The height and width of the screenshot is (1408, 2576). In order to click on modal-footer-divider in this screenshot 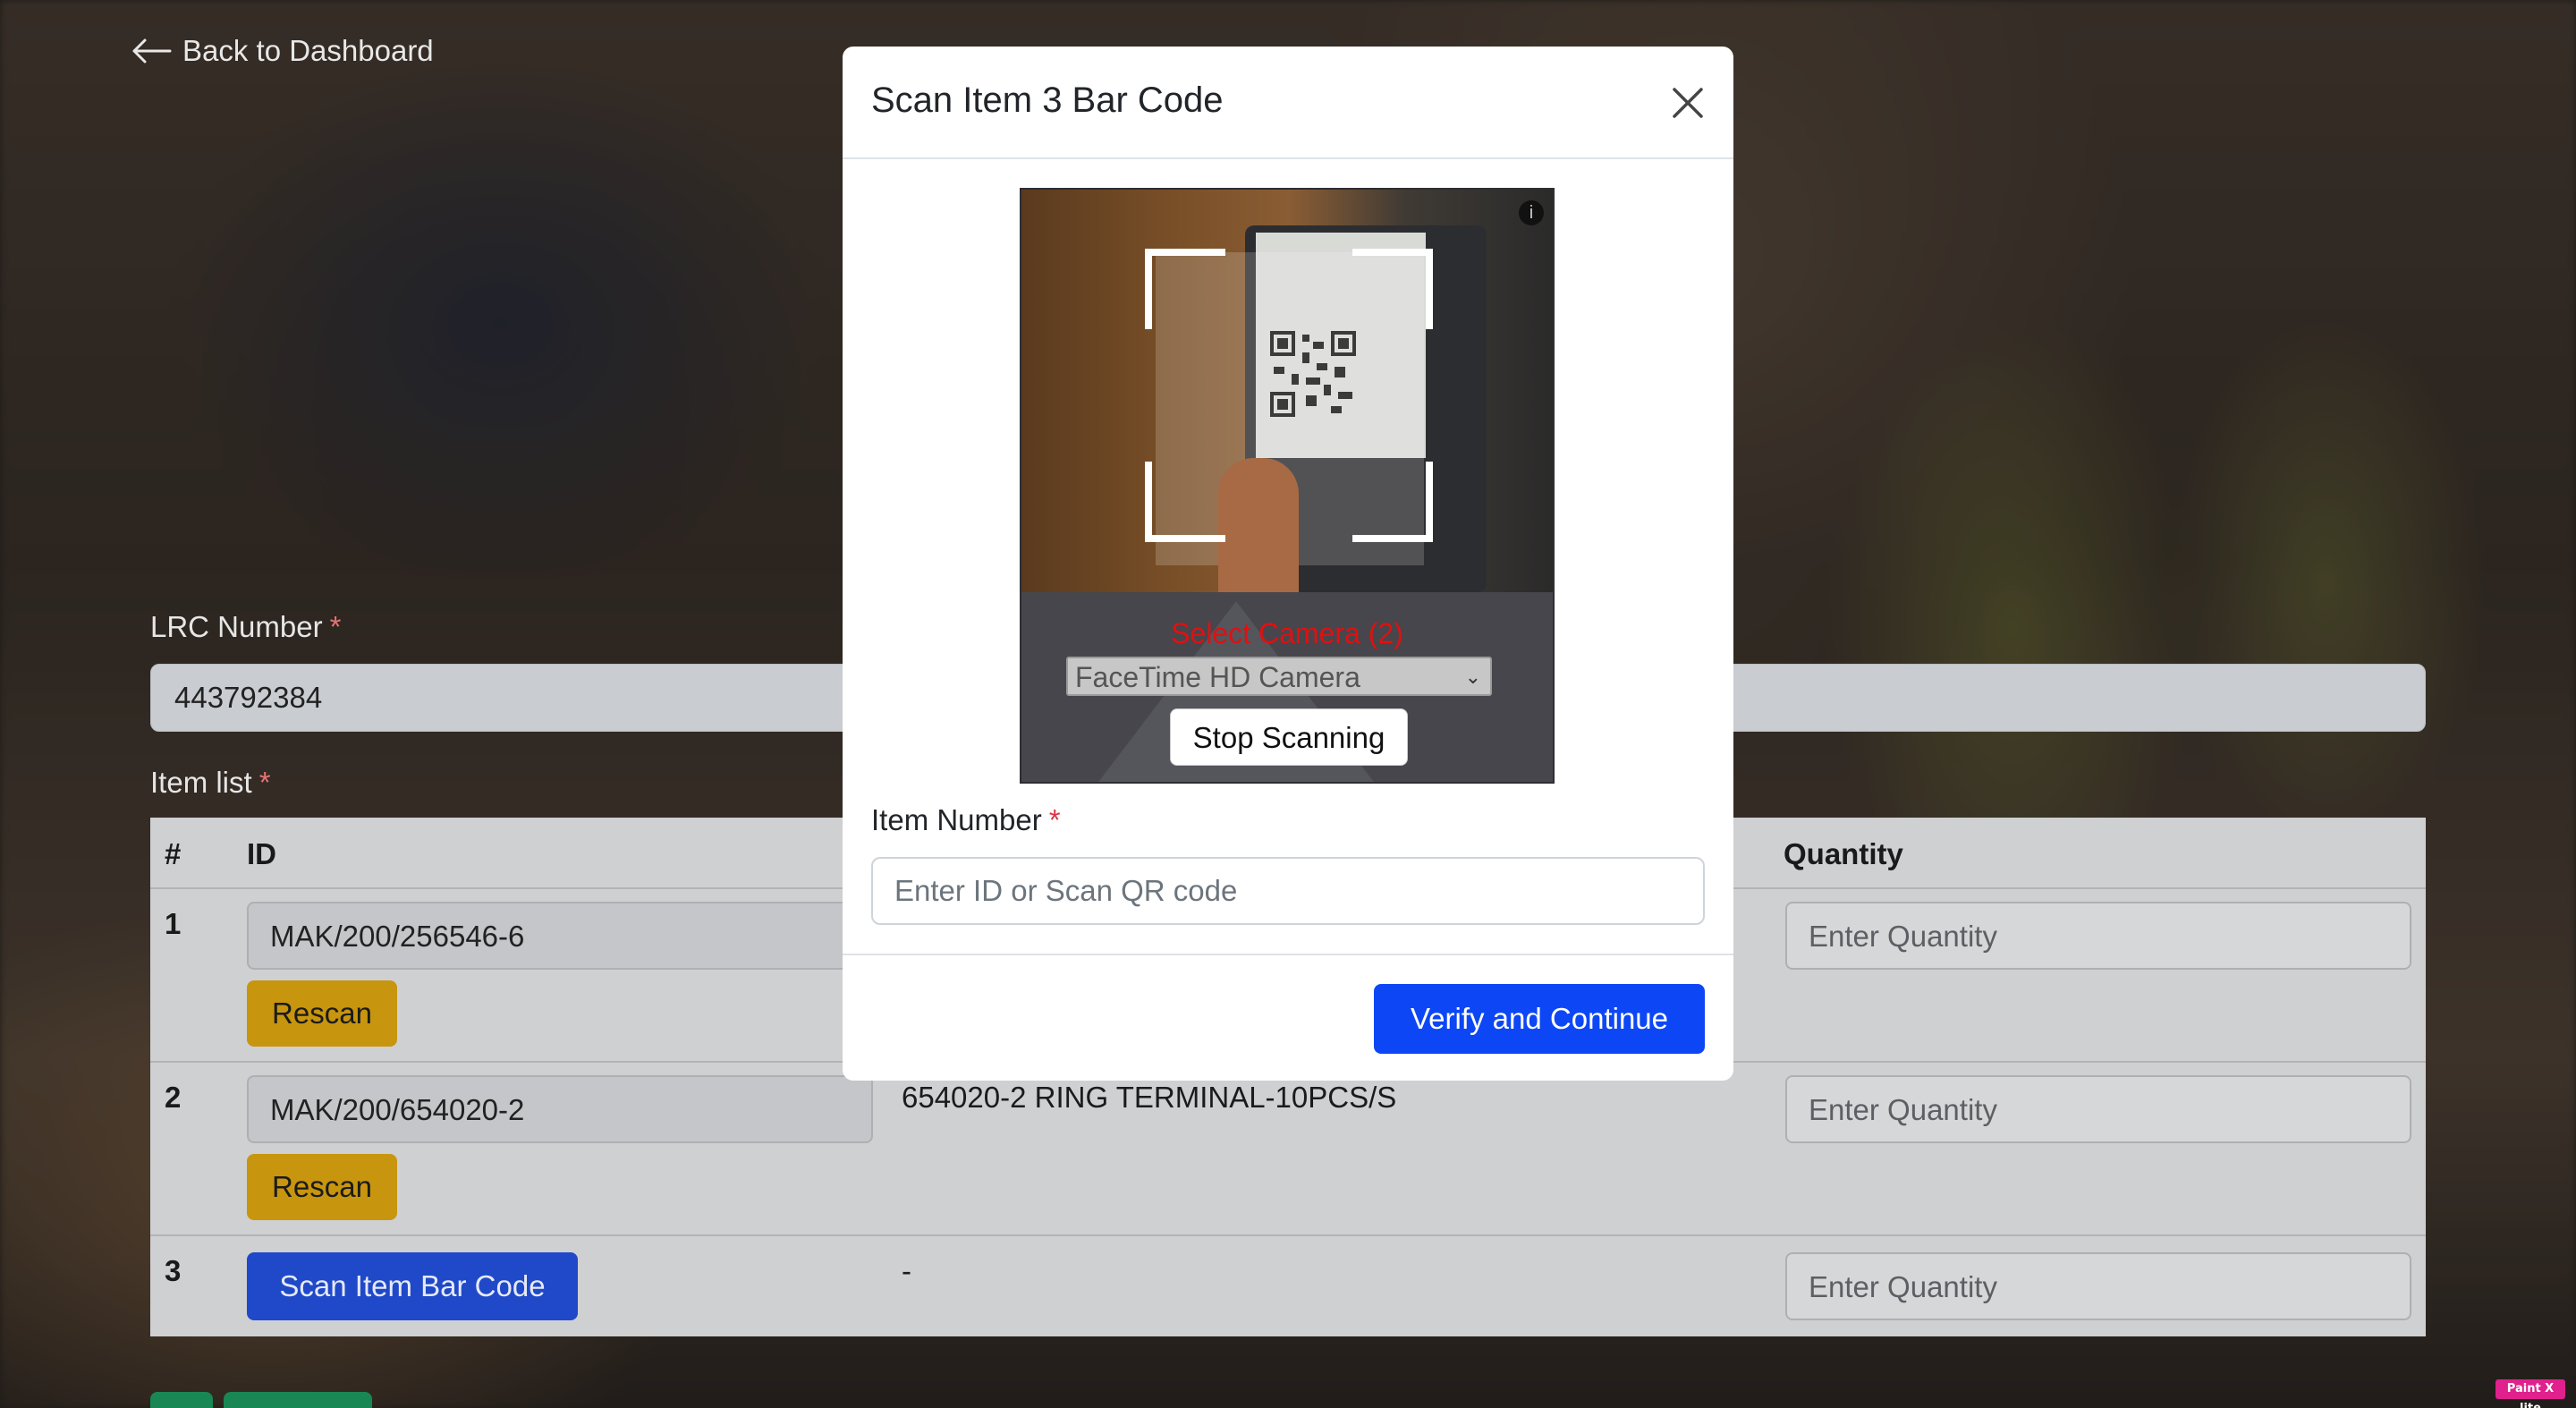, I will do `click(1288, 955)`.